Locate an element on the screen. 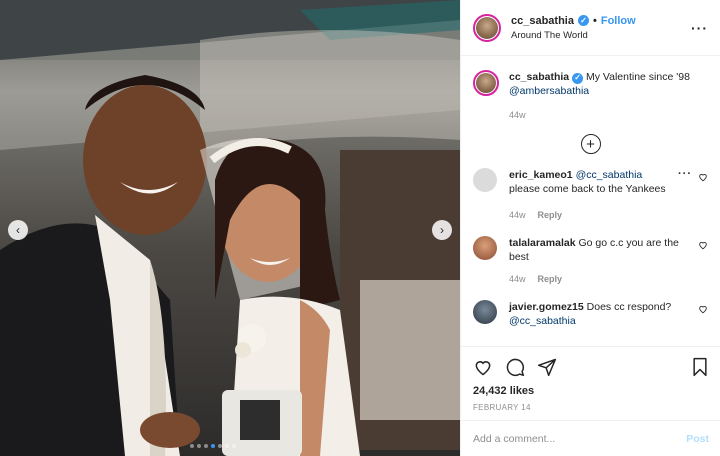  carousel-indicator is located at coordinates (213, 446).